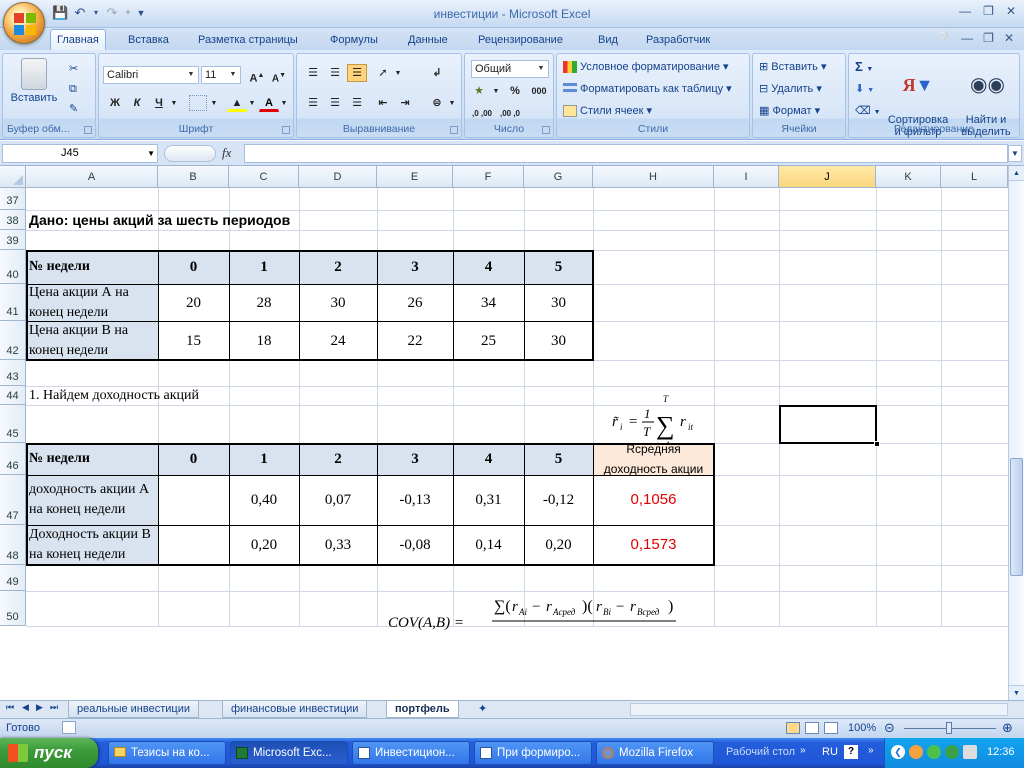 The height and width of the screenshot is (768, 1024). Describe the element at coordinates (827, 177) in the screenshot. I see `column-header: J` at that location.